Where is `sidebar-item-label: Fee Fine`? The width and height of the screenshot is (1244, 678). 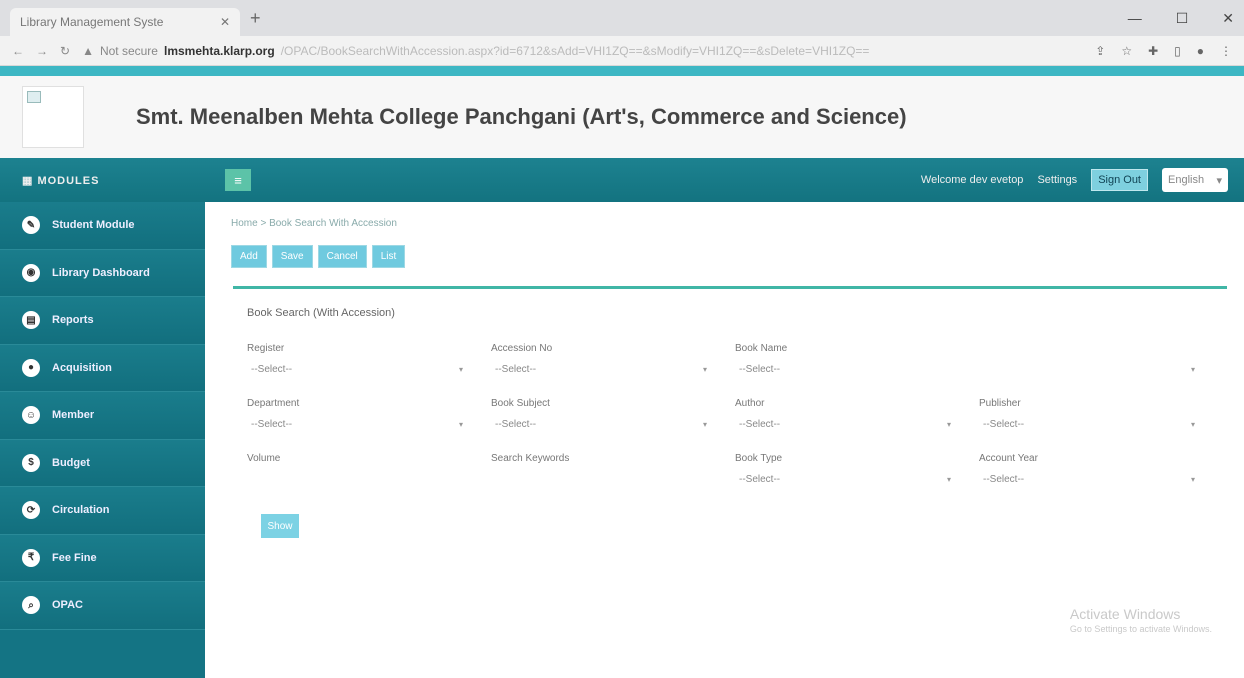
sidebar-item-label: Fee Fine is located at coordinates (74, 557).